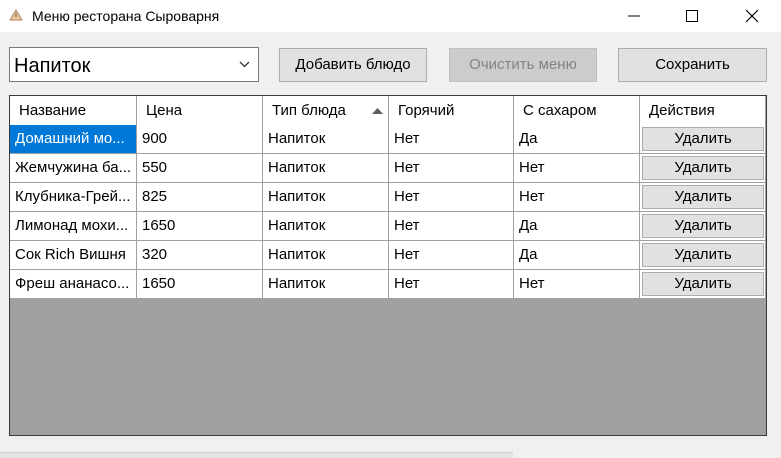 This screenshot has height=458, width=781. I want to click on sort-ascending-icon, so click(377, 111).